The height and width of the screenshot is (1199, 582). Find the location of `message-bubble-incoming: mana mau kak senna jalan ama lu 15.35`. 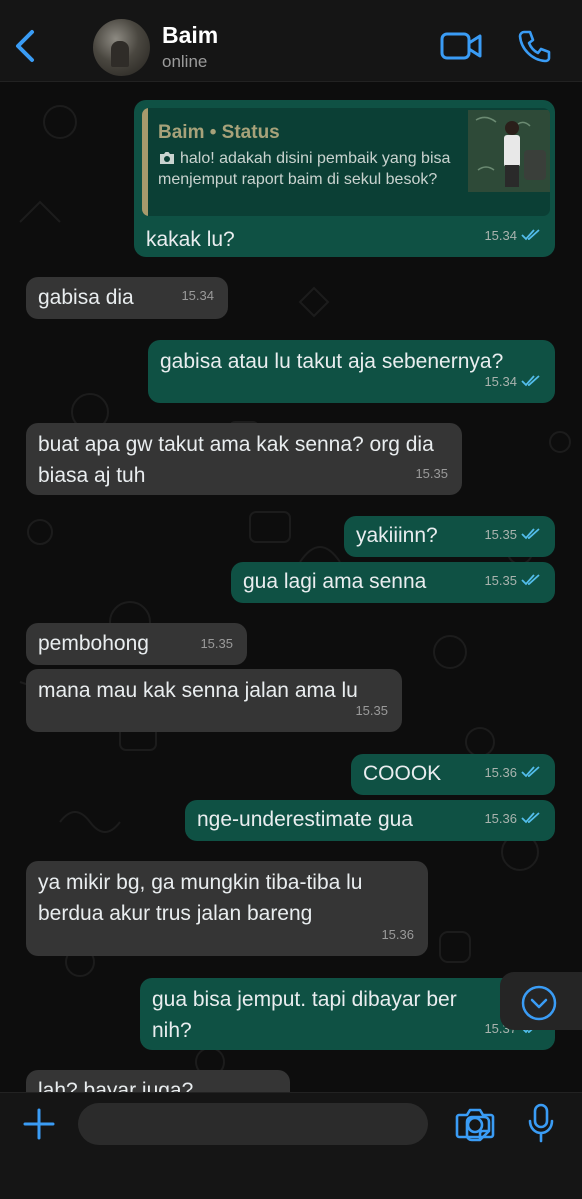

message-bubble-incoming: mana mau kak senna jalan ama lu 15.35 is located at coordinates (214, 700).